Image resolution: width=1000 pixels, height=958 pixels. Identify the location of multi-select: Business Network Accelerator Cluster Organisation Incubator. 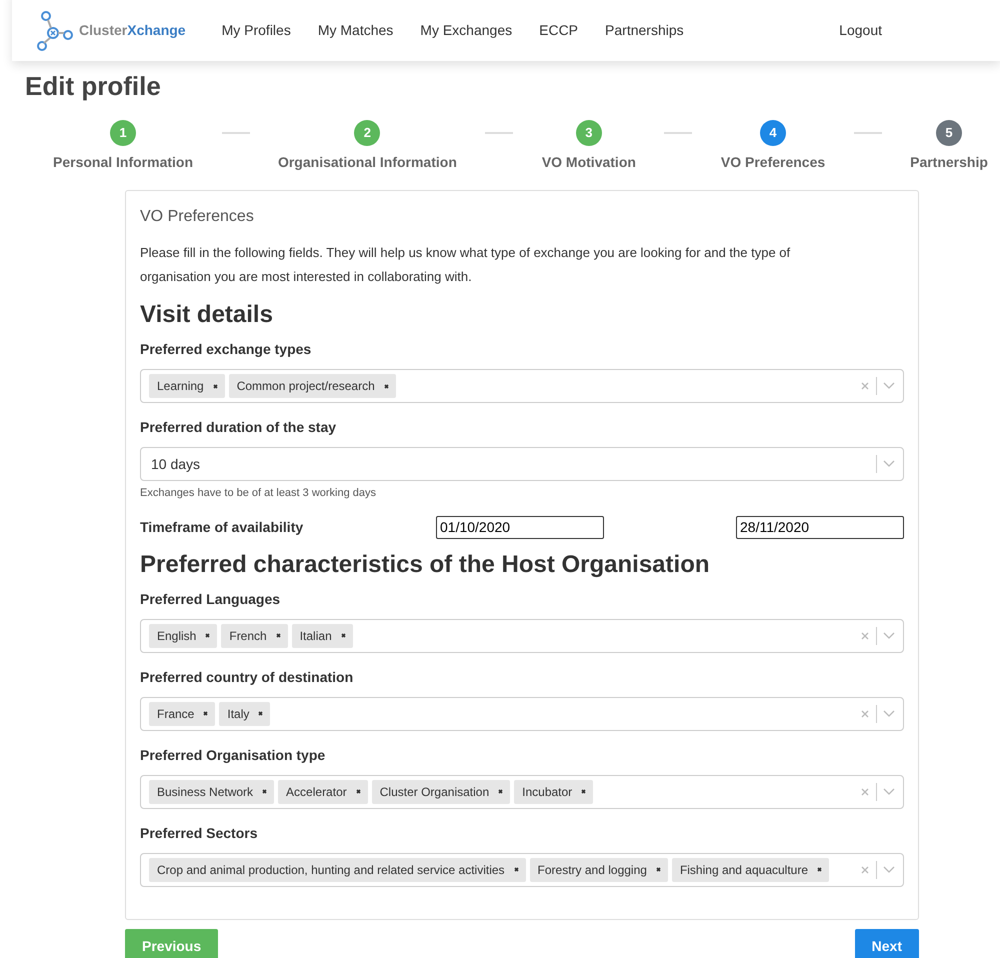
(522, 791).